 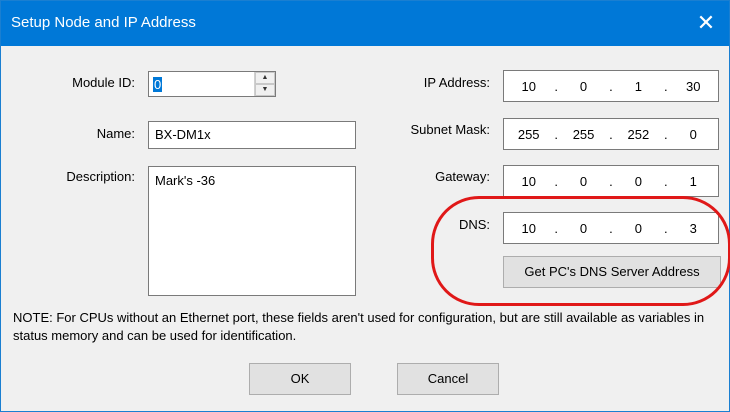 I want to click on spin-up-icon: ▲, so click(x=265, y=78).